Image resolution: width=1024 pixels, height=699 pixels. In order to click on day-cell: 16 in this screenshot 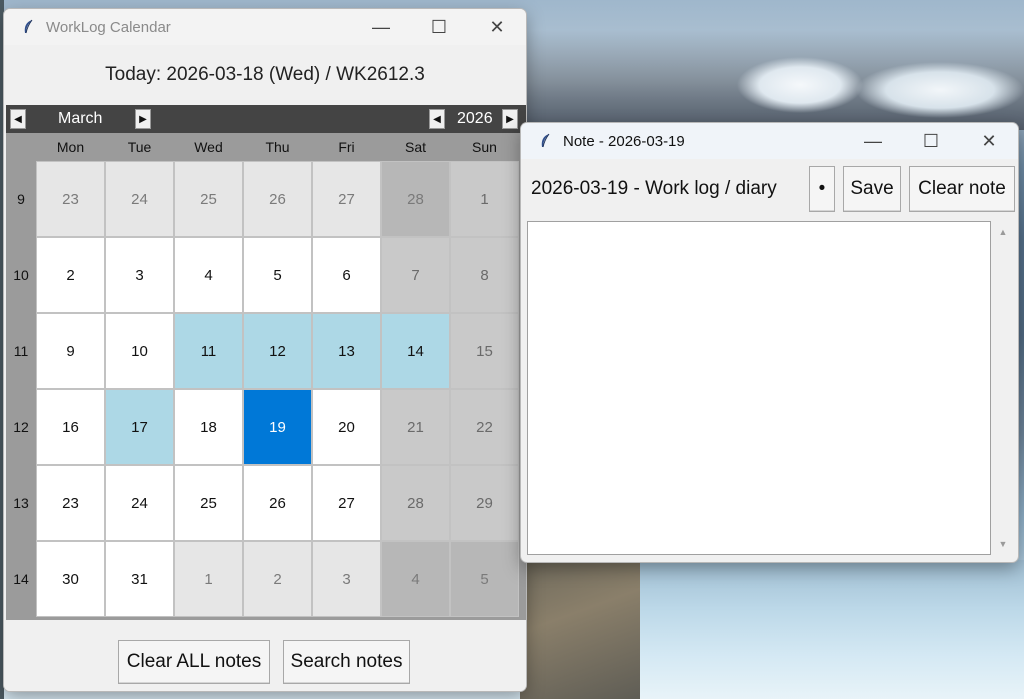, I will do `click(70, 427)`.